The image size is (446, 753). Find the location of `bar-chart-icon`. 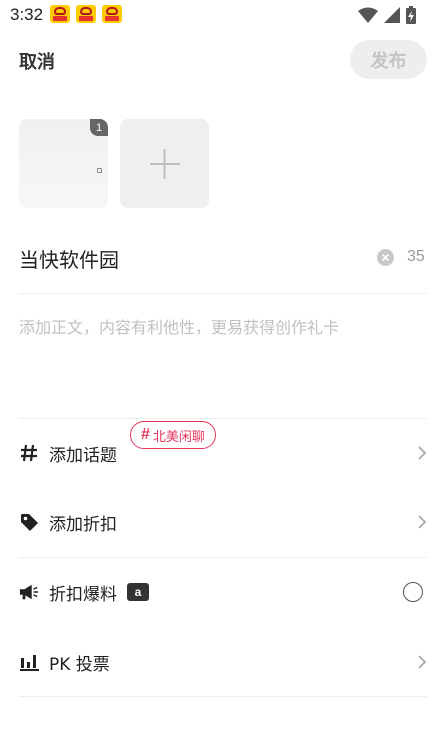

bar-chart-icon is located at coordinates (29, 662).